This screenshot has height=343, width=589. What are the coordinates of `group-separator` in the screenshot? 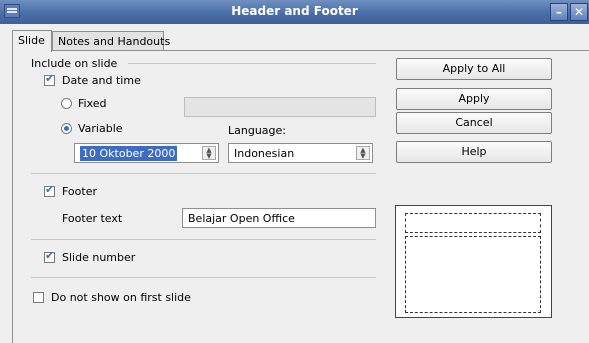 It's located at (252, 63).